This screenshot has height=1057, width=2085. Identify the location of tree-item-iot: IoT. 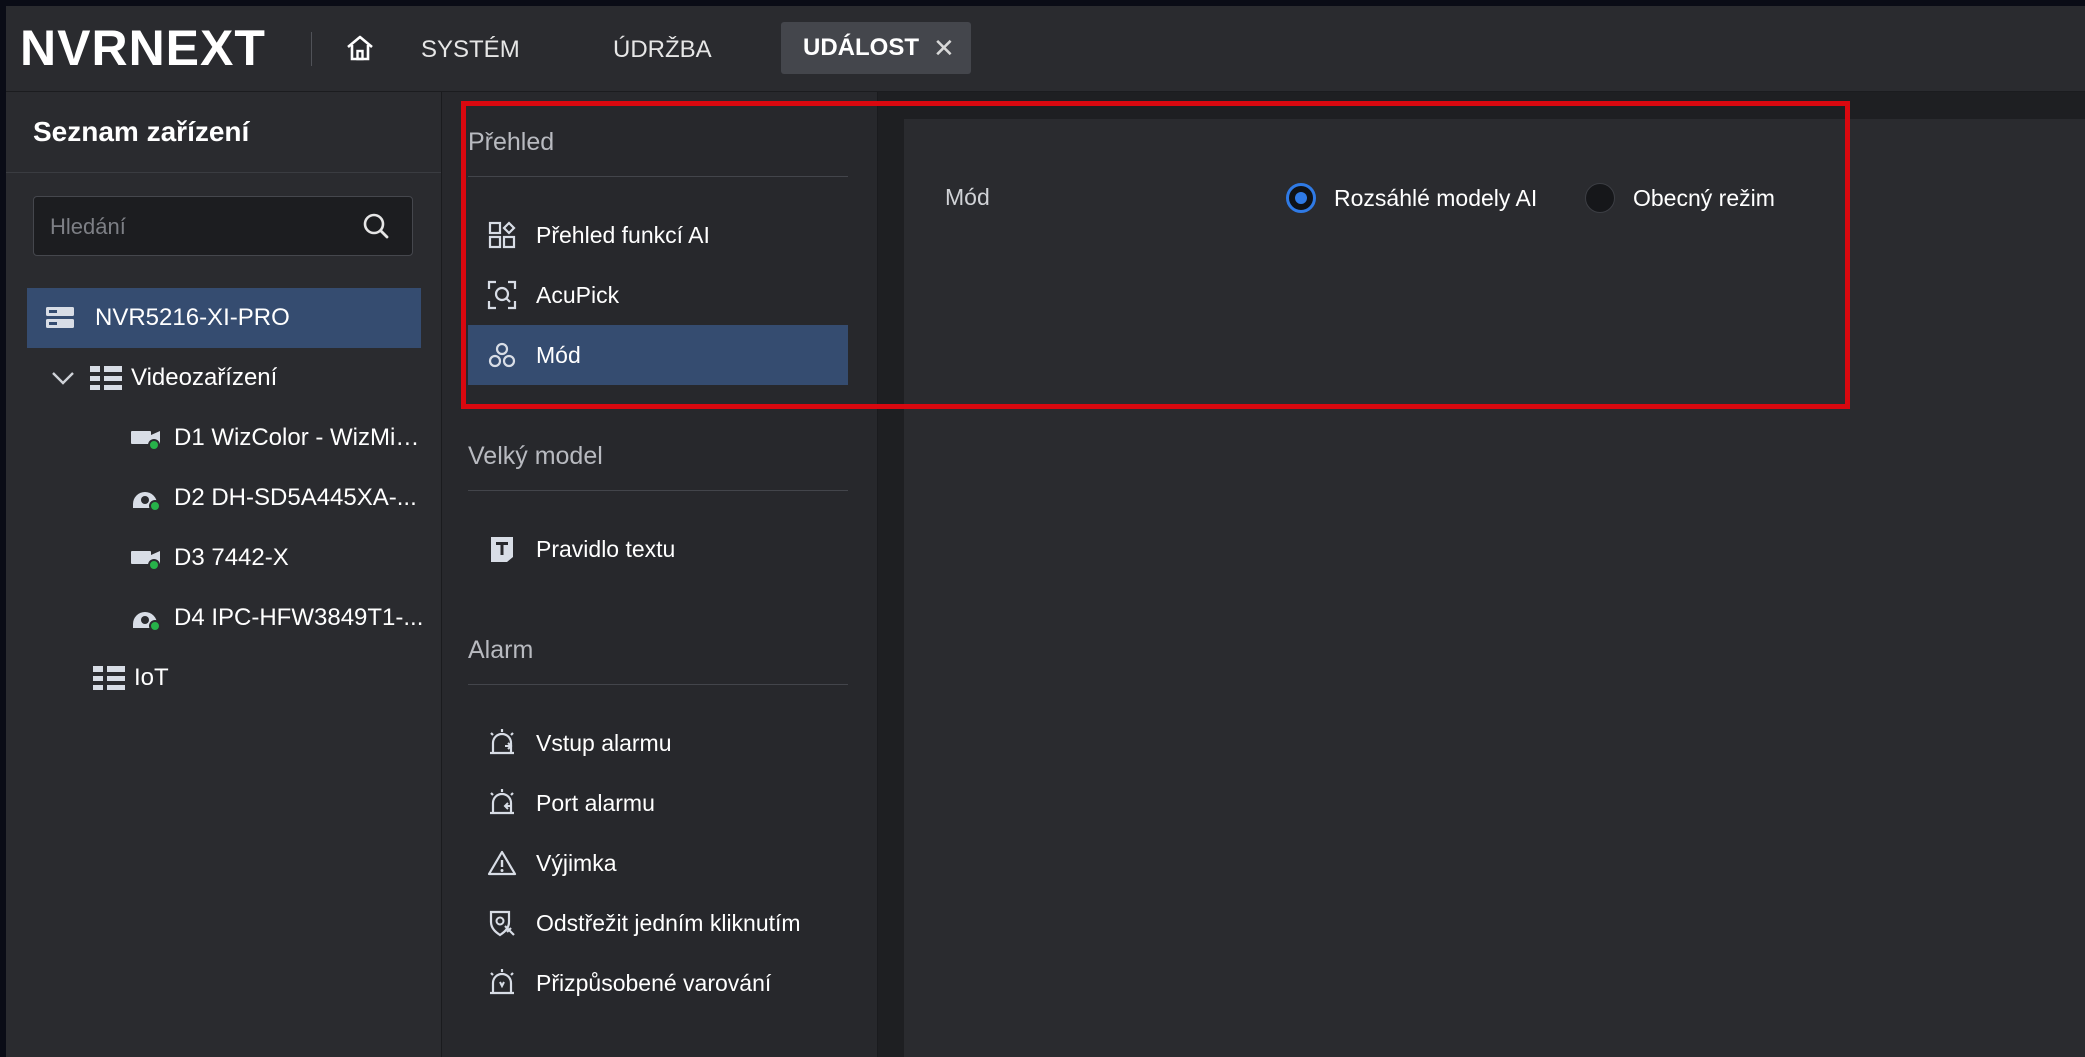
(242, 678).